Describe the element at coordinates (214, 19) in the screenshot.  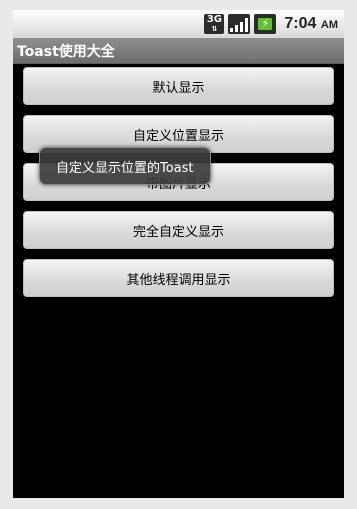
I see `network-type-label: 3G` at that location.